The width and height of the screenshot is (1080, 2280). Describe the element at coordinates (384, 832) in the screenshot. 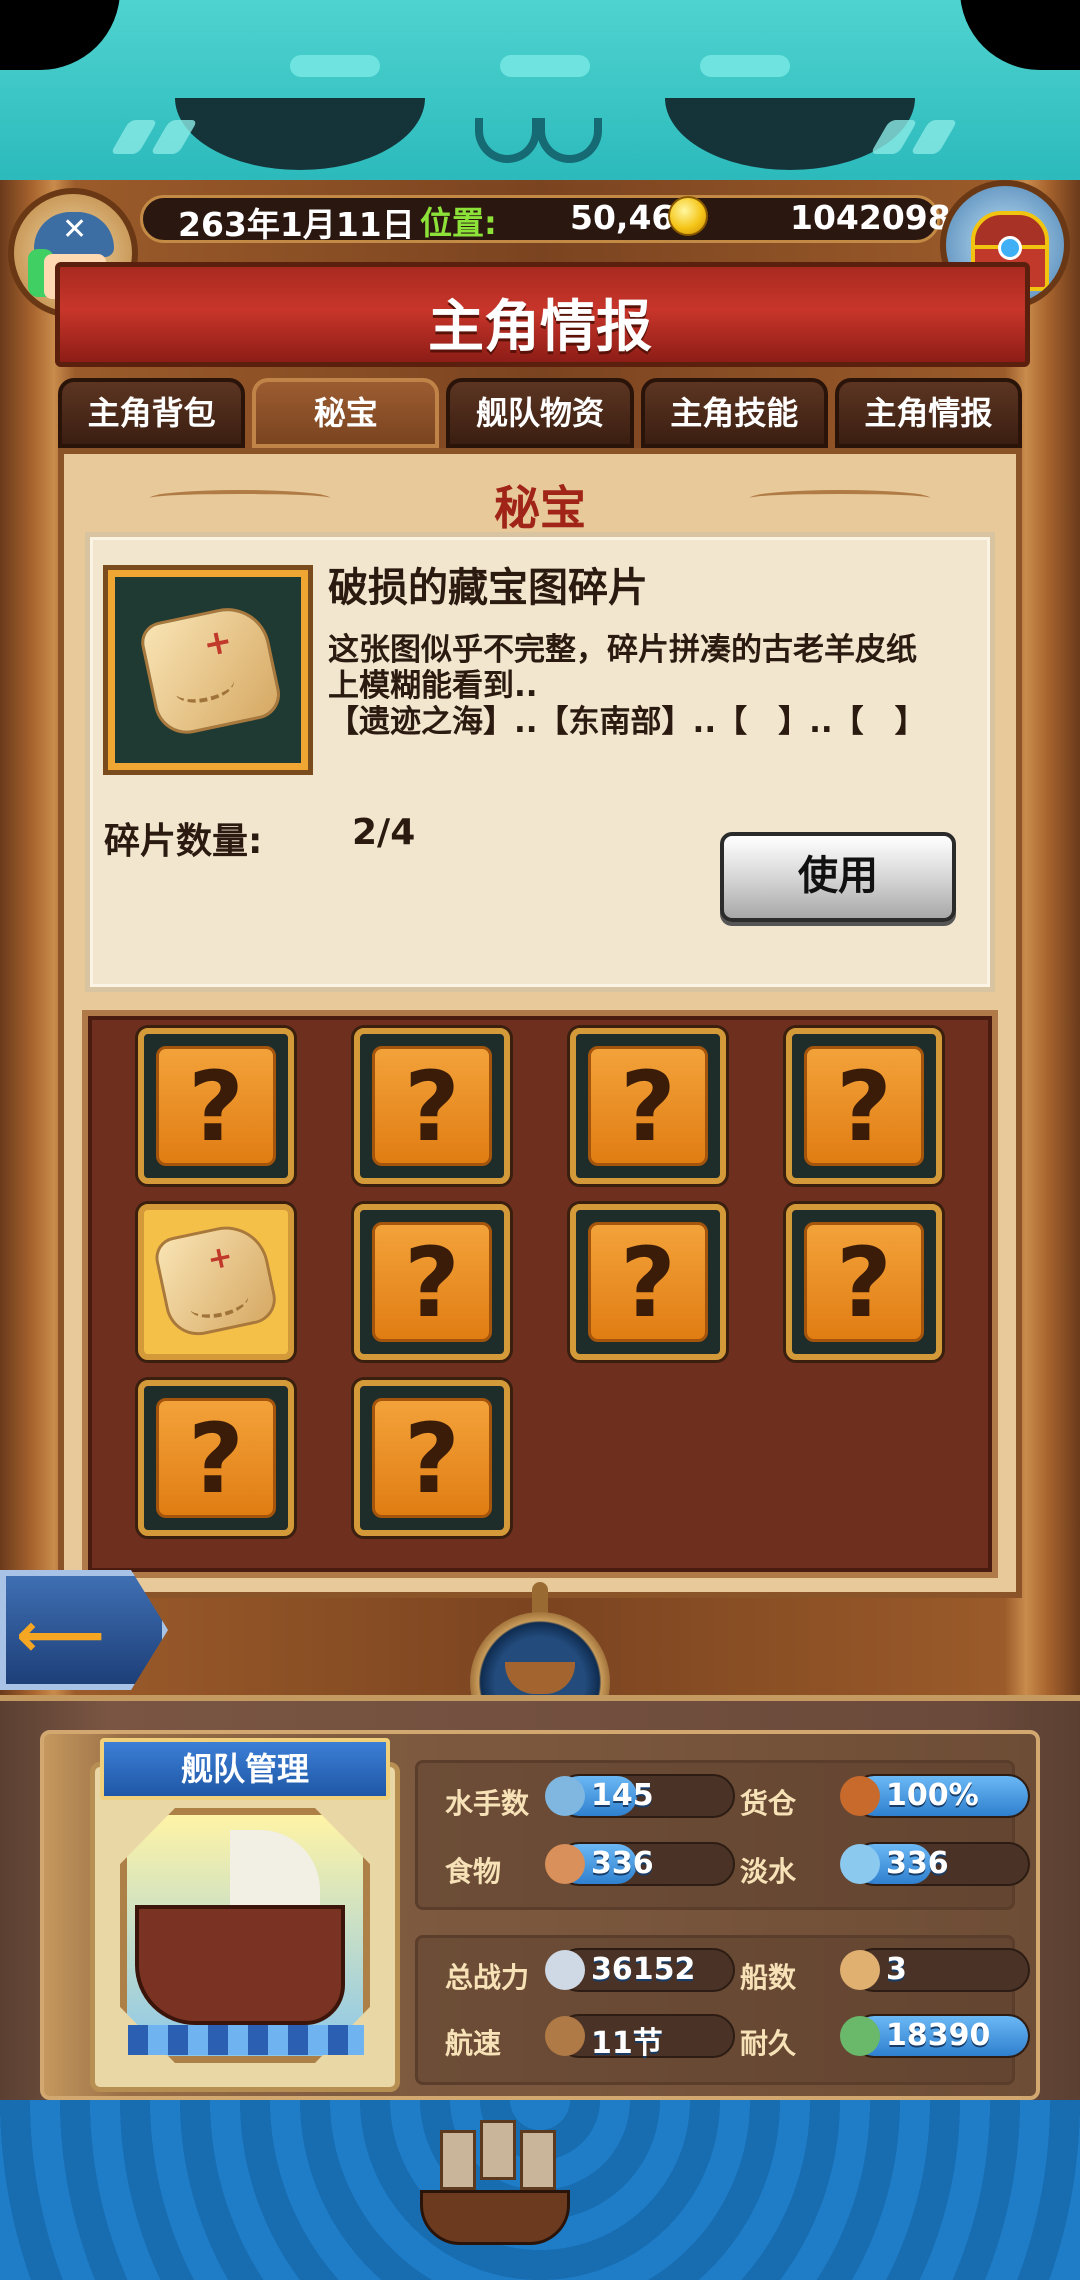

I see `fragment-count-value: 2/4` at that location.